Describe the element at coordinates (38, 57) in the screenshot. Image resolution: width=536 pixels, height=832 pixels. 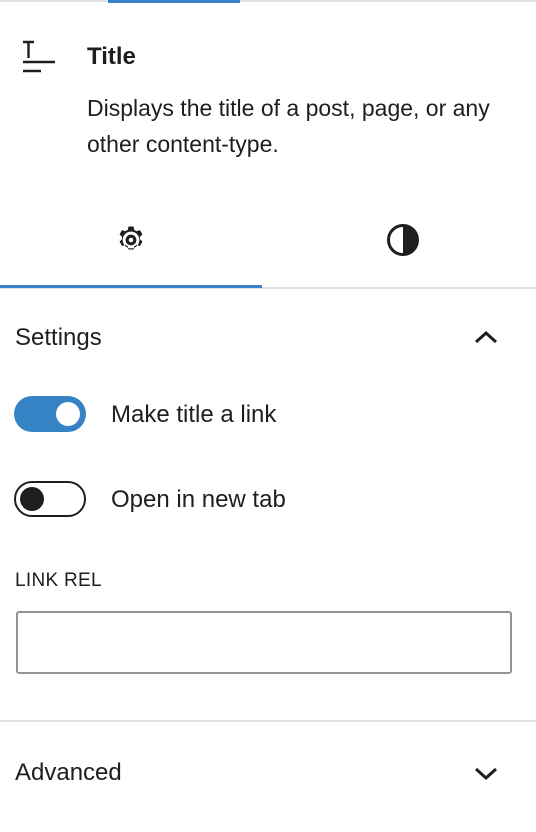
I see `title-block-icon` at that location.